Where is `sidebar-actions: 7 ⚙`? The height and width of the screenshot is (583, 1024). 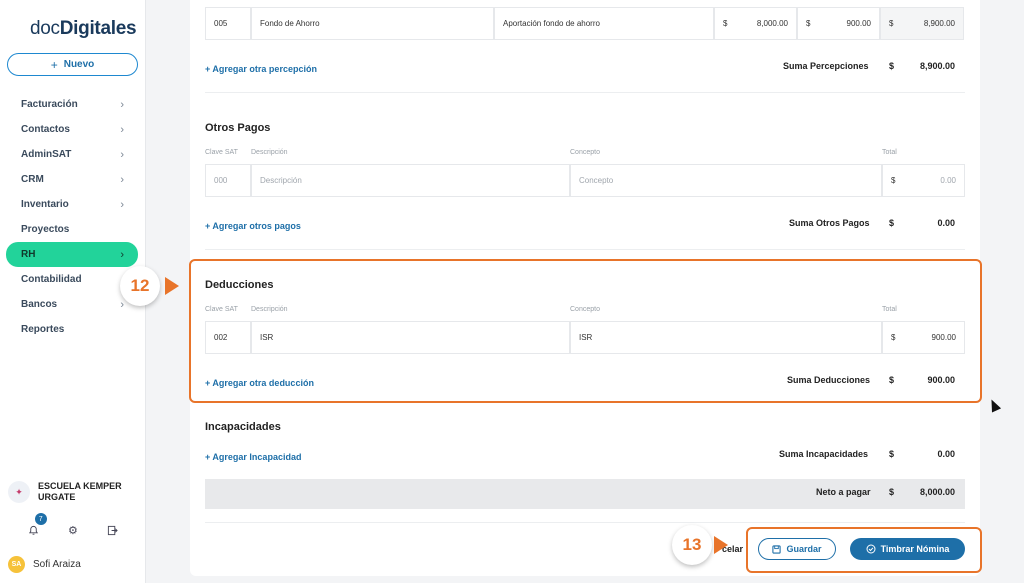 sidebar-actions: 7 ⚙ is located at coordinates (73, 526).